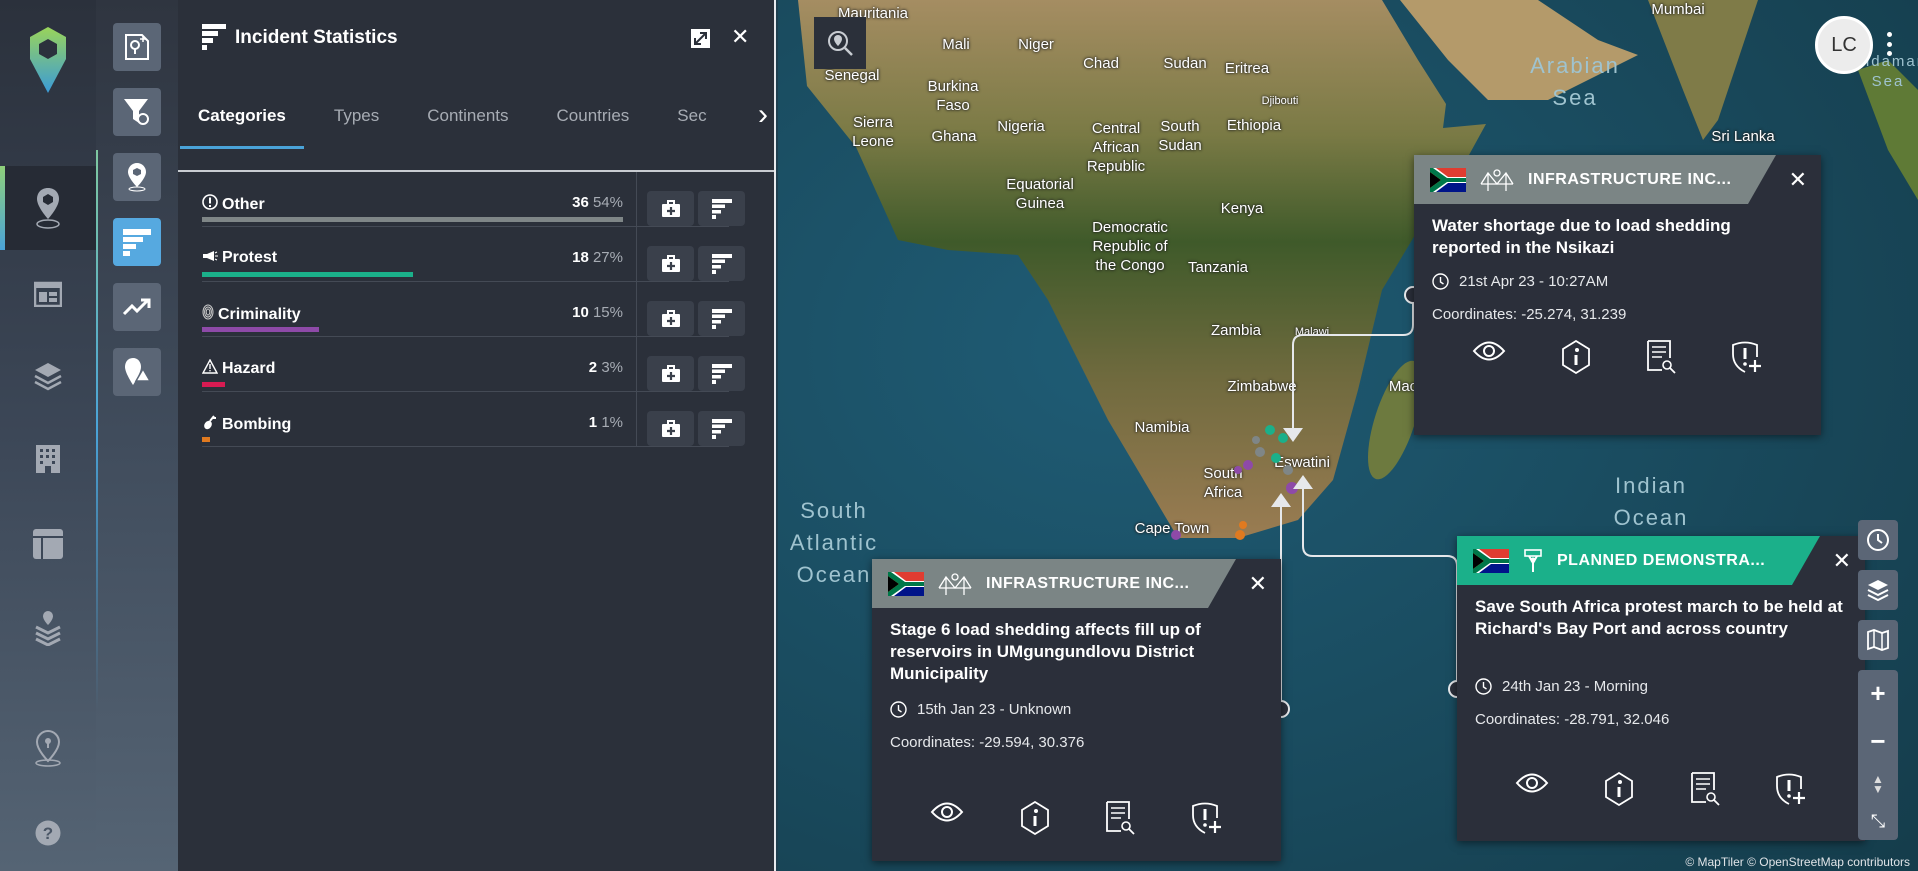 Image resolution: width=1918 pixels, height=871 pixels. What do you see at coordinates (1877, 741) in the screenshot?
I see `zoom-out-button: −` at bounding box center [1877, 741].